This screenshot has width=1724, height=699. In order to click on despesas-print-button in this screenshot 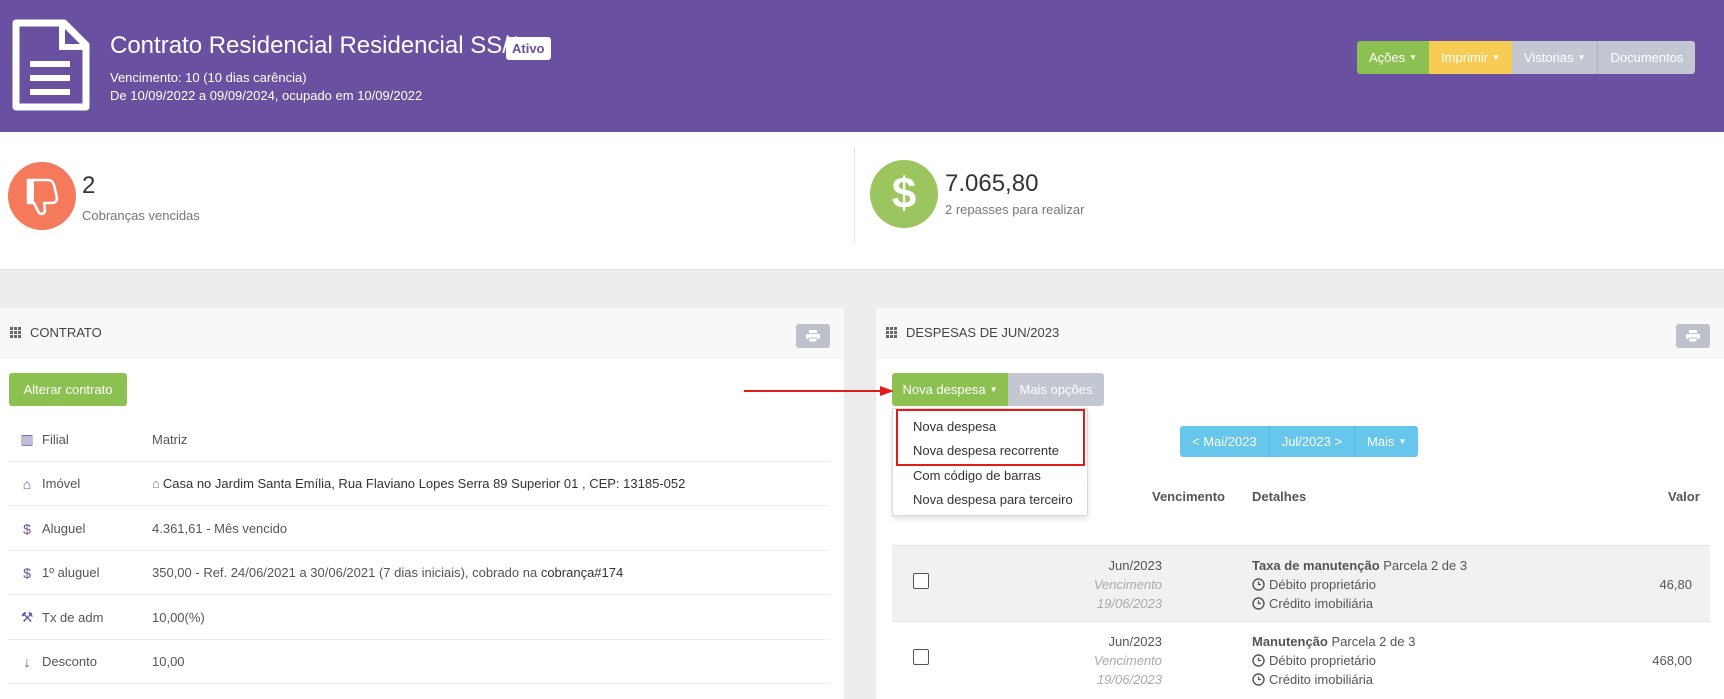, I will do `click(1693, 336)`.